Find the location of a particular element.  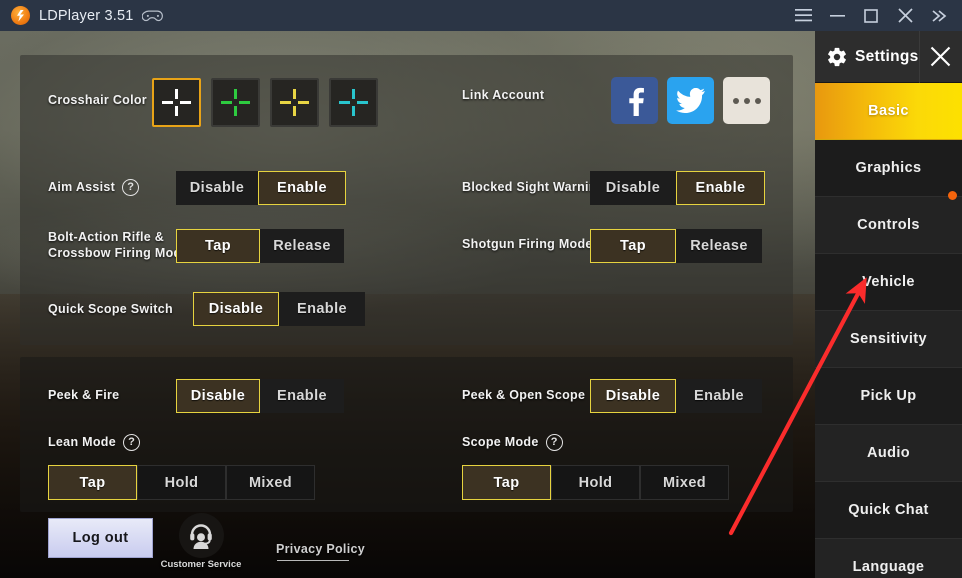

sidebar-item-label: Language is located at coordinates (888, 567).